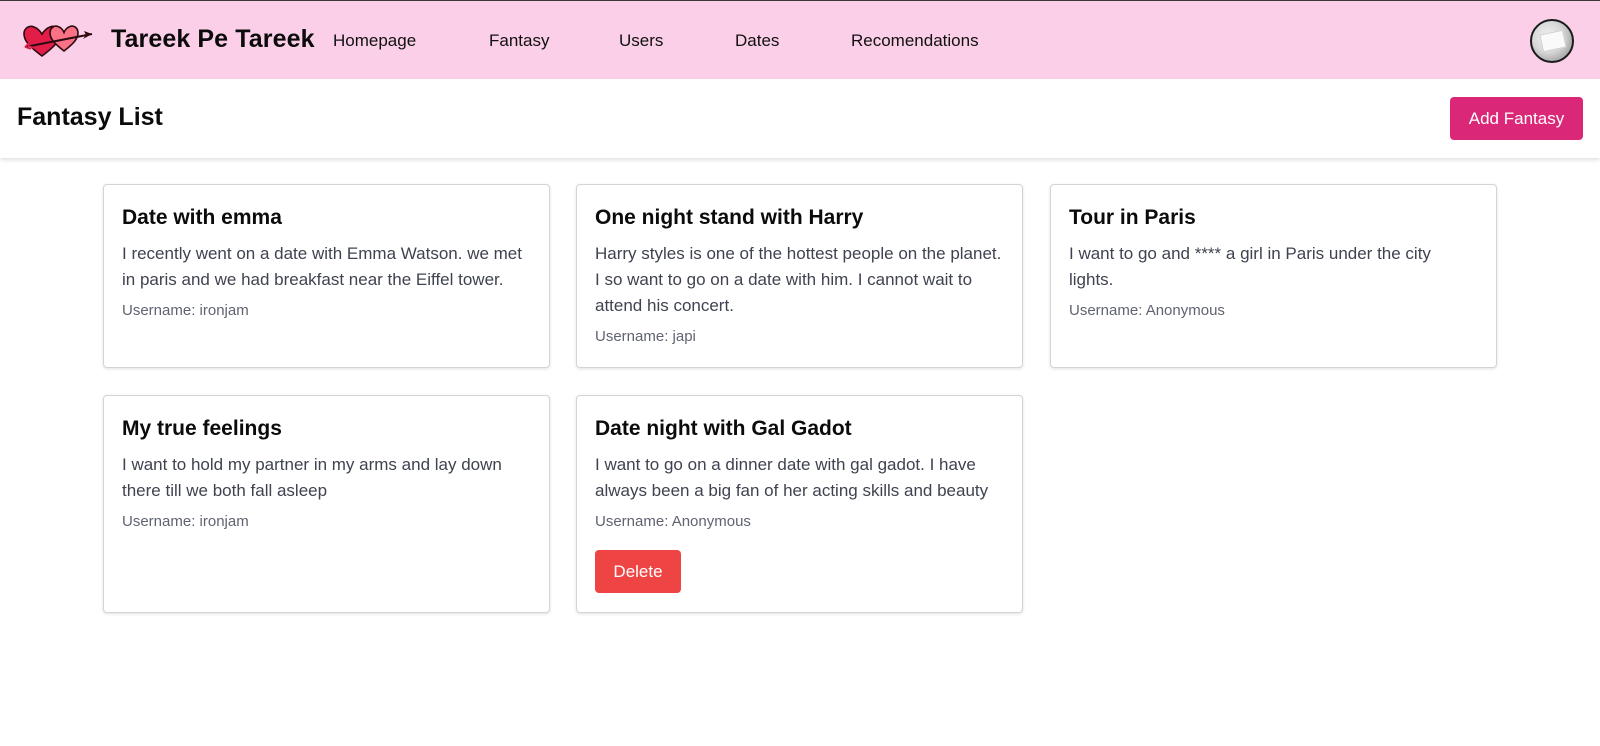  Describe the element at coordinates (90, 117) in the screenshot. I see `page-title: Fantasy List` at that location.